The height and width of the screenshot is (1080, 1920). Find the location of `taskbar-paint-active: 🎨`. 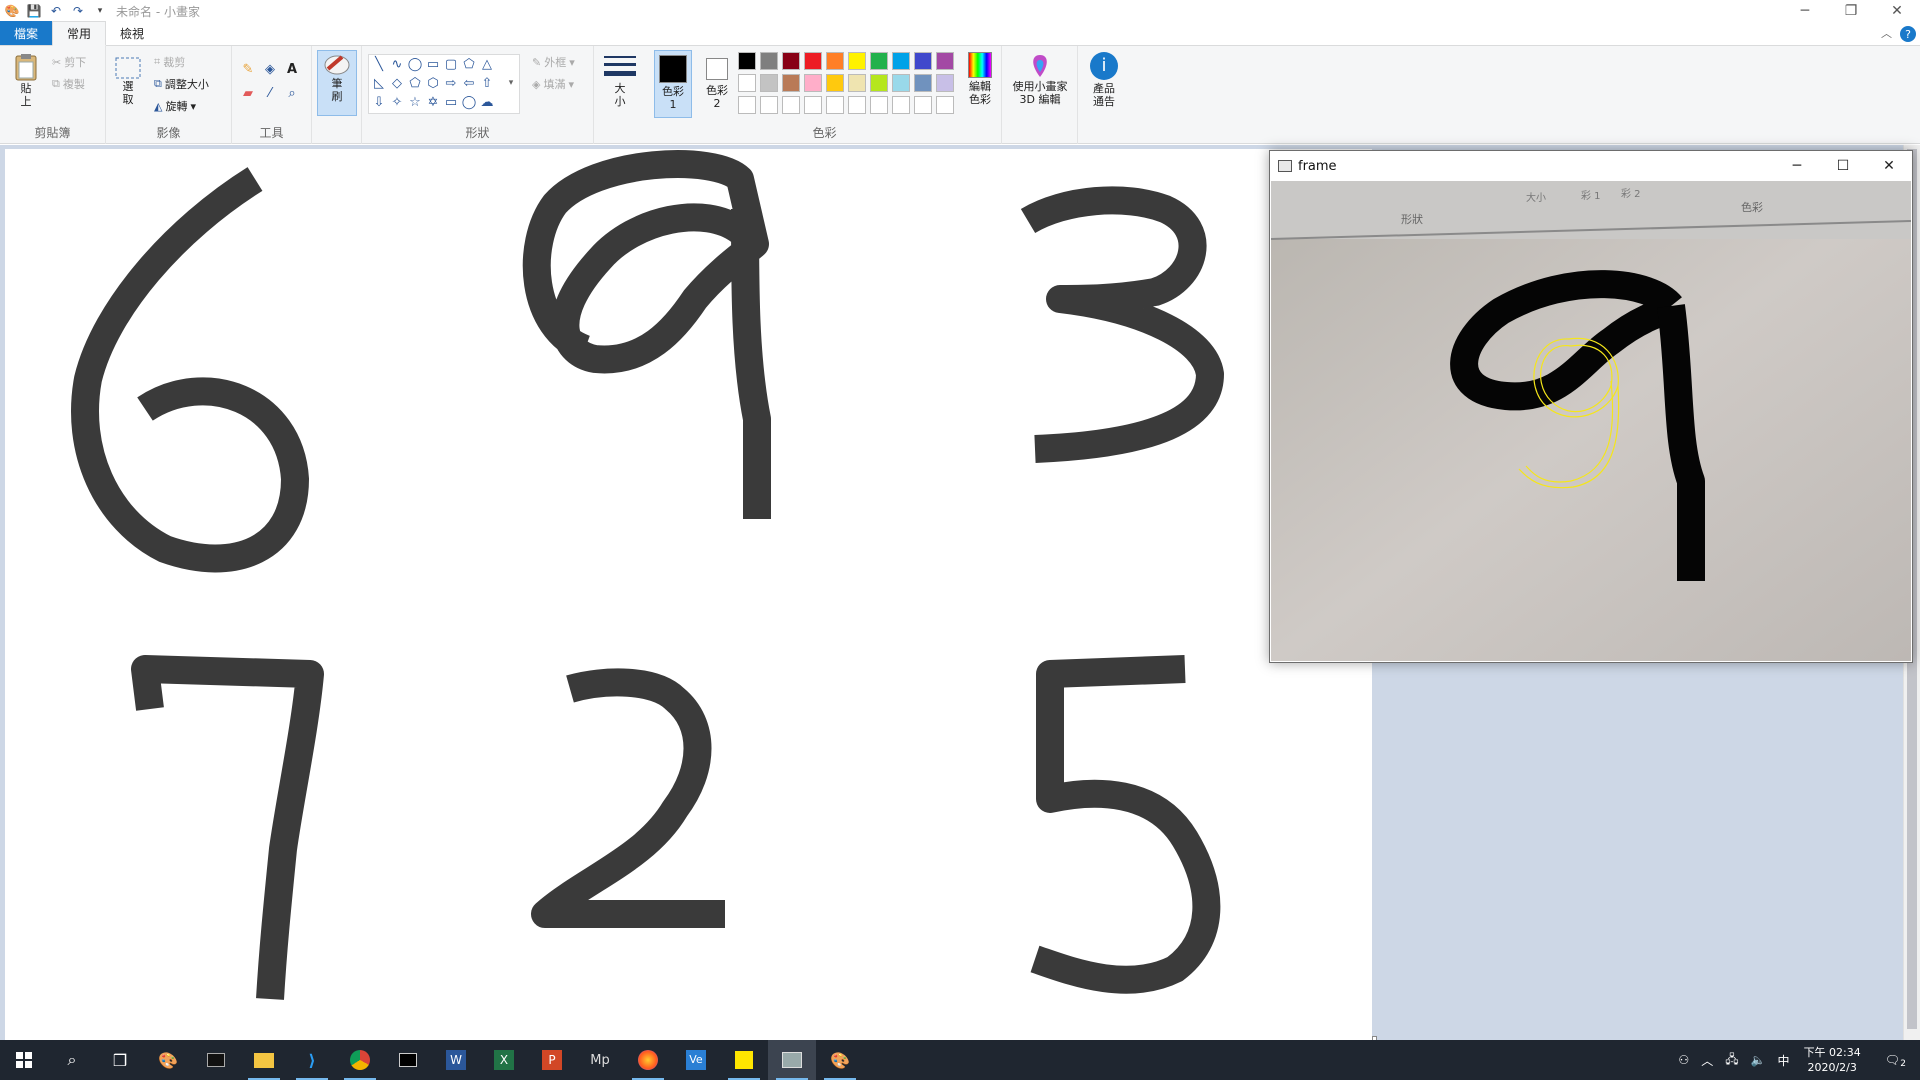

taskbar-paint-active: 🎨 is located at coordinates (840, 1060).